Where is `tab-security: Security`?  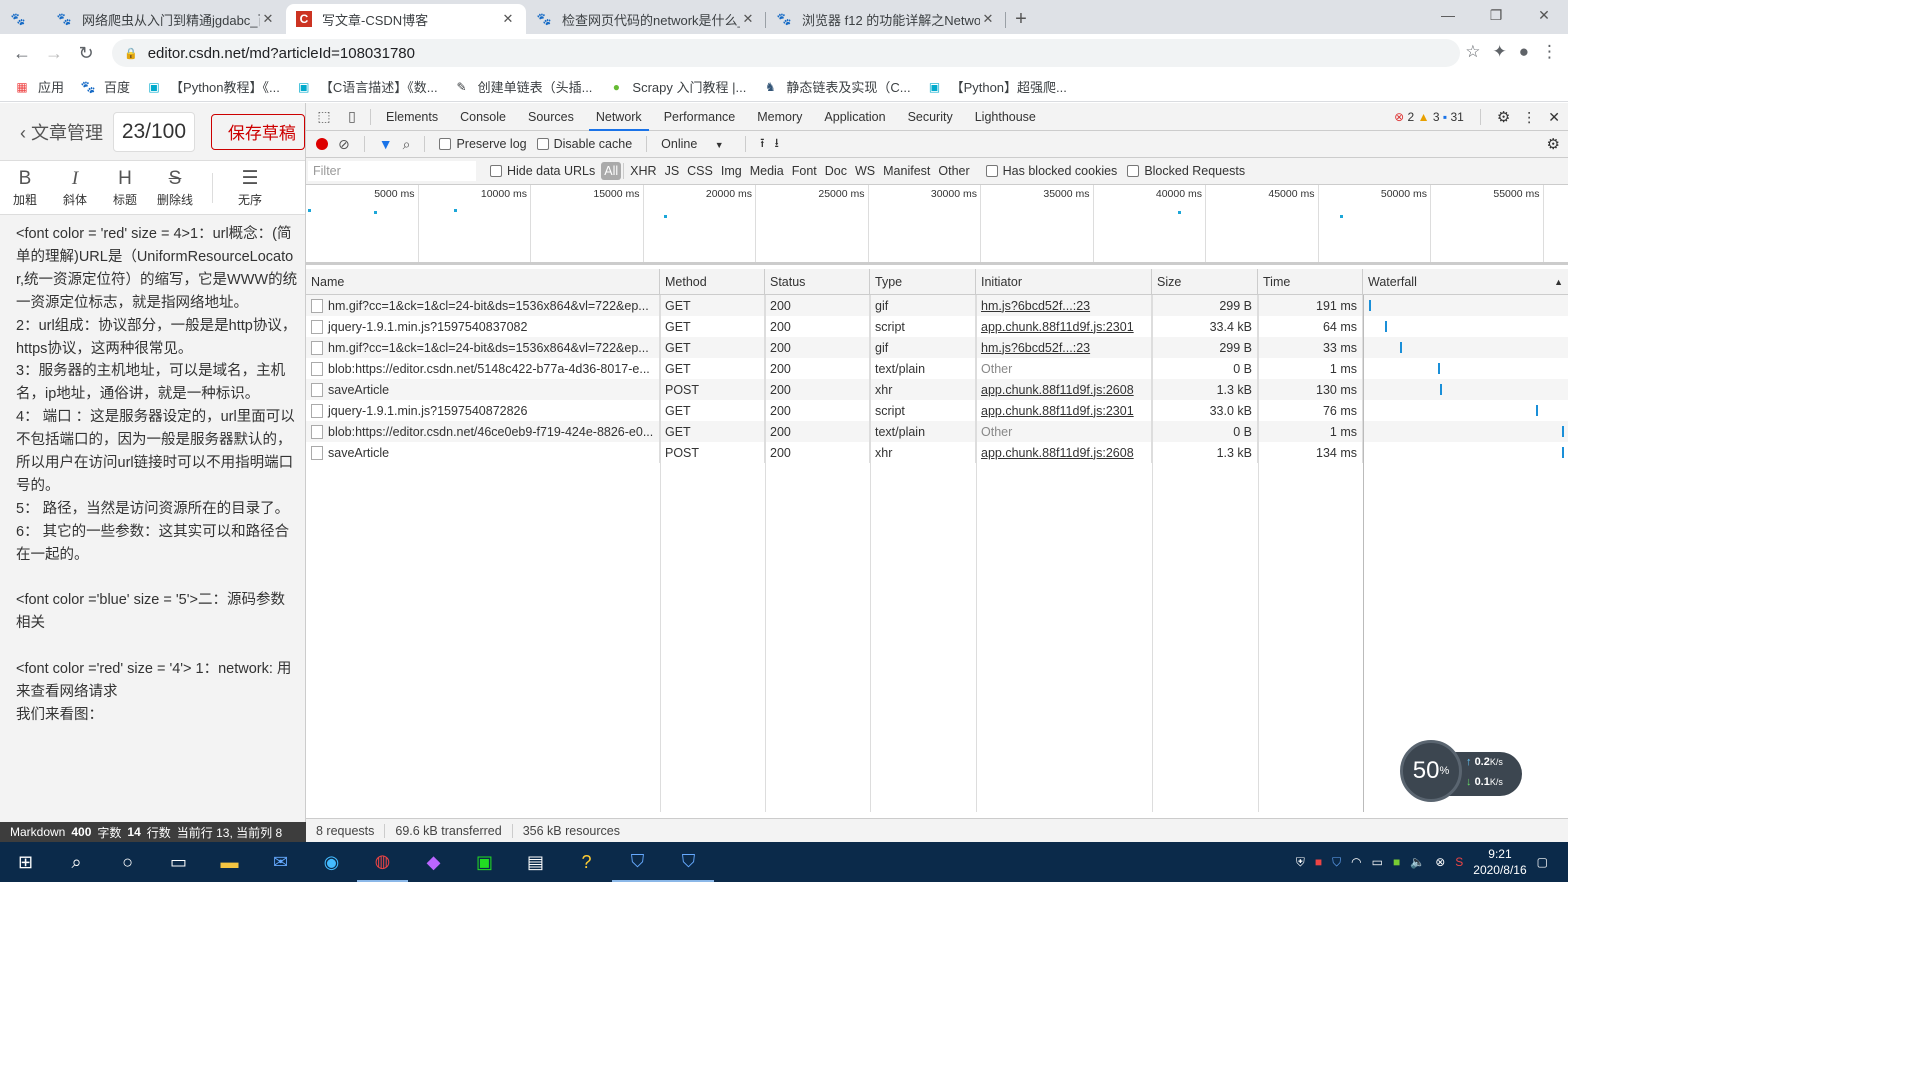
tab-security: Security is located at coordinates (930, 117).